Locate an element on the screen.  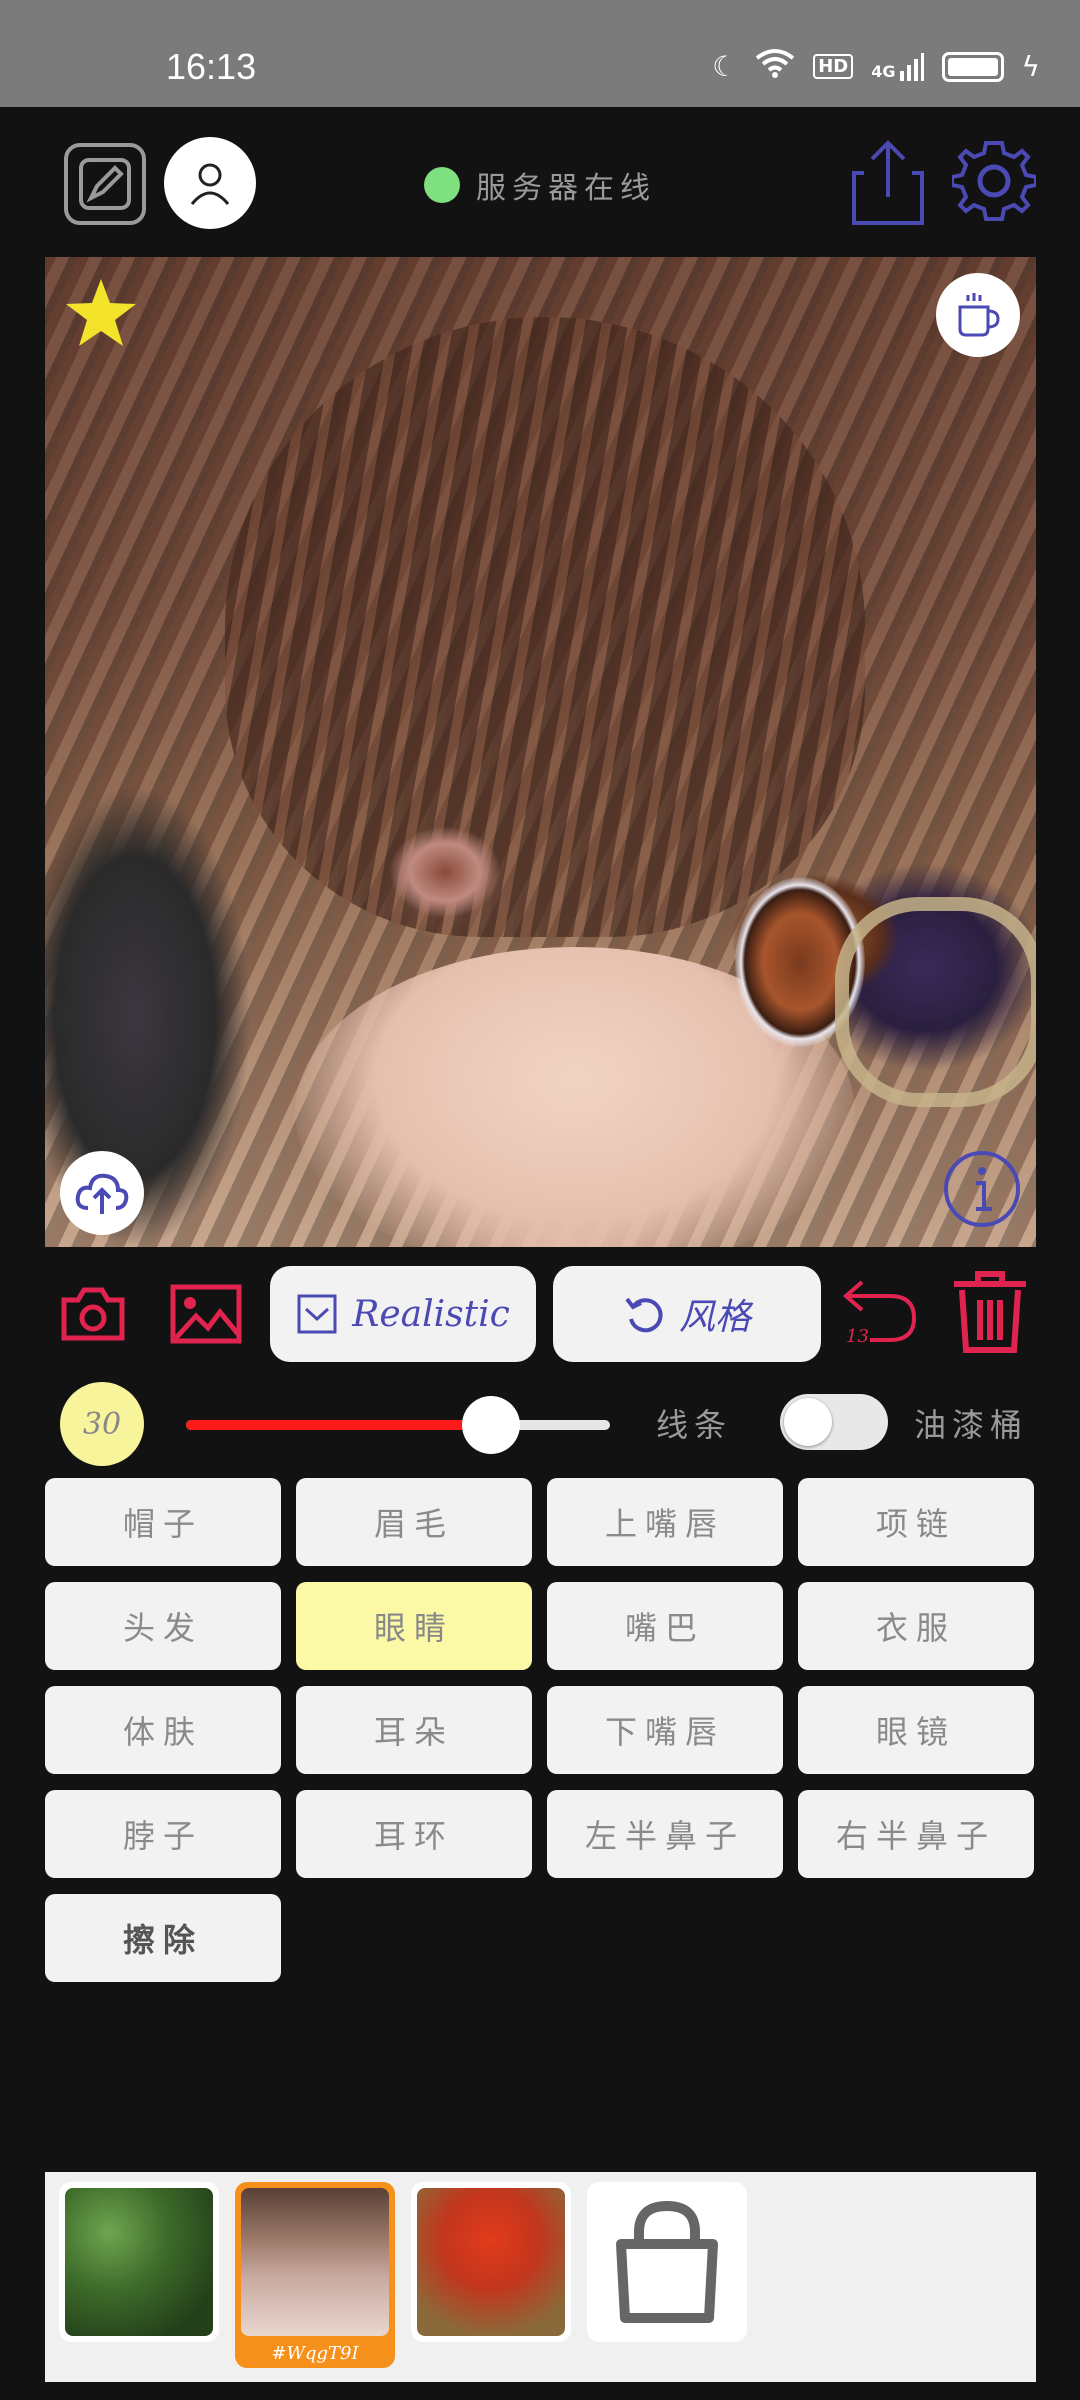
model-label: Realistic is located at coordinates (431, 1314).